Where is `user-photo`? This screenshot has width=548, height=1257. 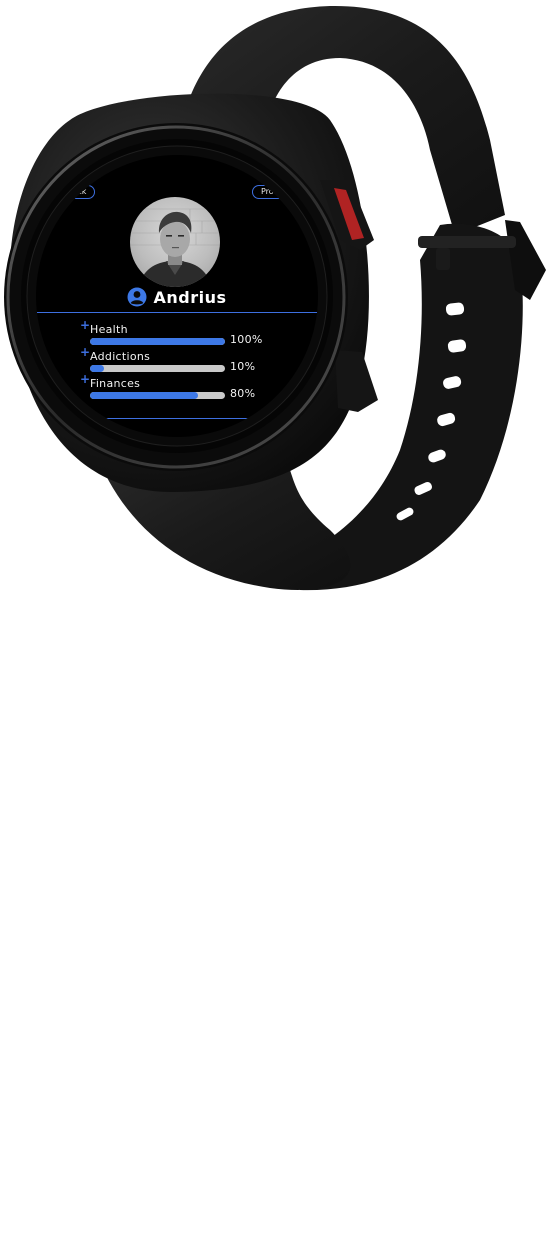
user-photo is located at coordinates (175, 247).